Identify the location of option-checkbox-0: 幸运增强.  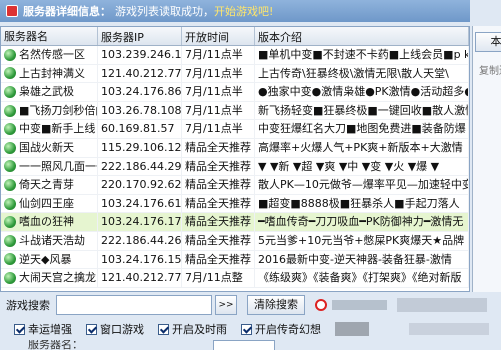
(43, 329).